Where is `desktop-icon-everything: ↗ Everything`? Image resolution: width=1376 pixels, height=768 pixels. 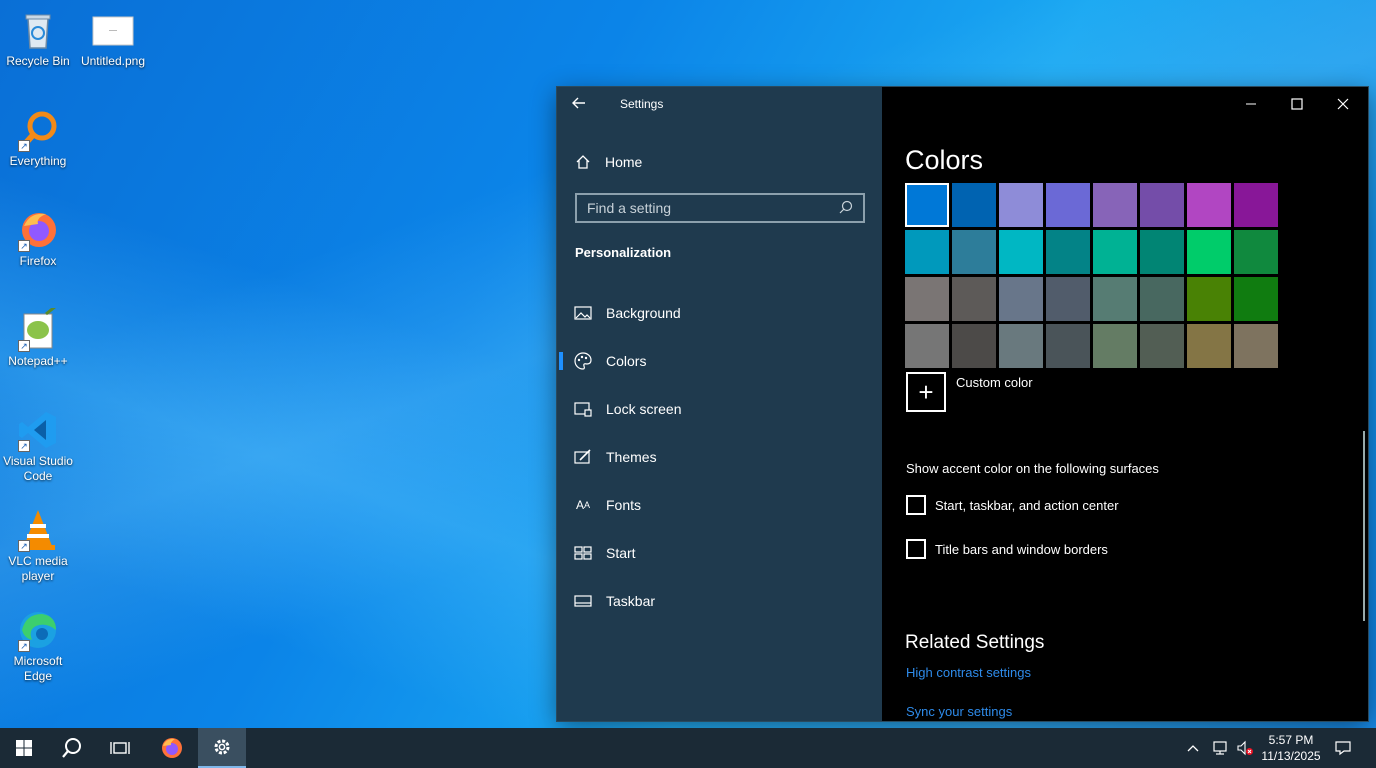 desktop-icon-everything: ↗ Everything is located at coordinates (38, 138).